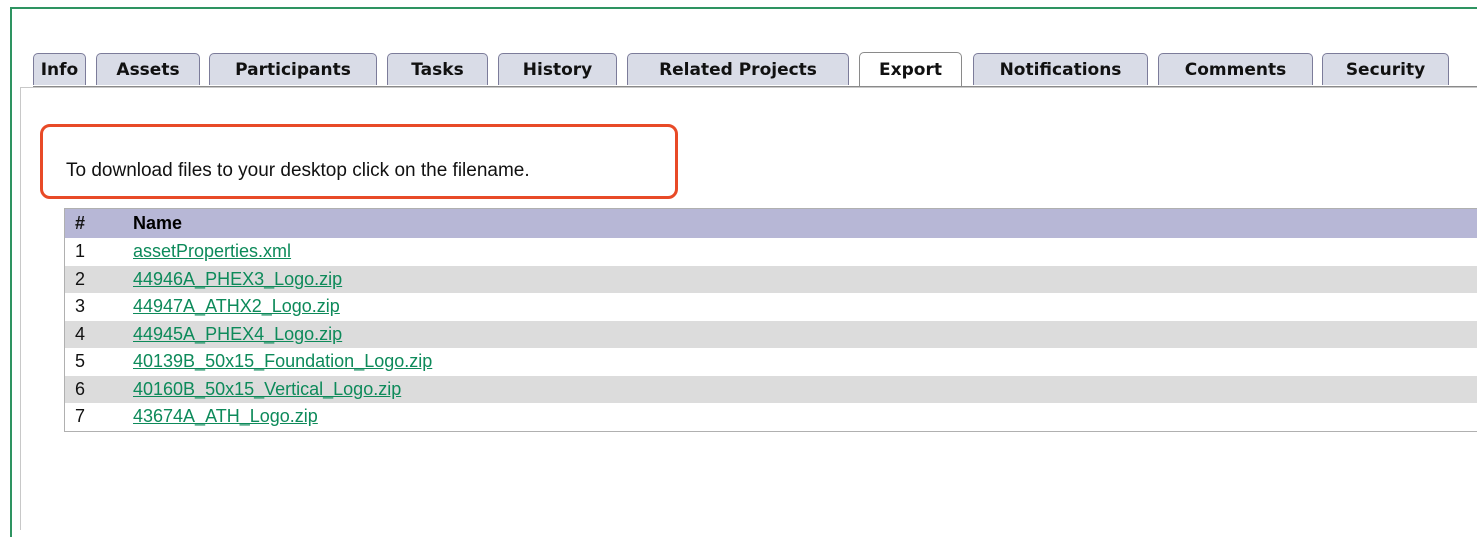  Describe the element at coordinates (771, 417) in the screenshot. I see `table-row: 7 43674A_ATH_Logo.zip` at that location.